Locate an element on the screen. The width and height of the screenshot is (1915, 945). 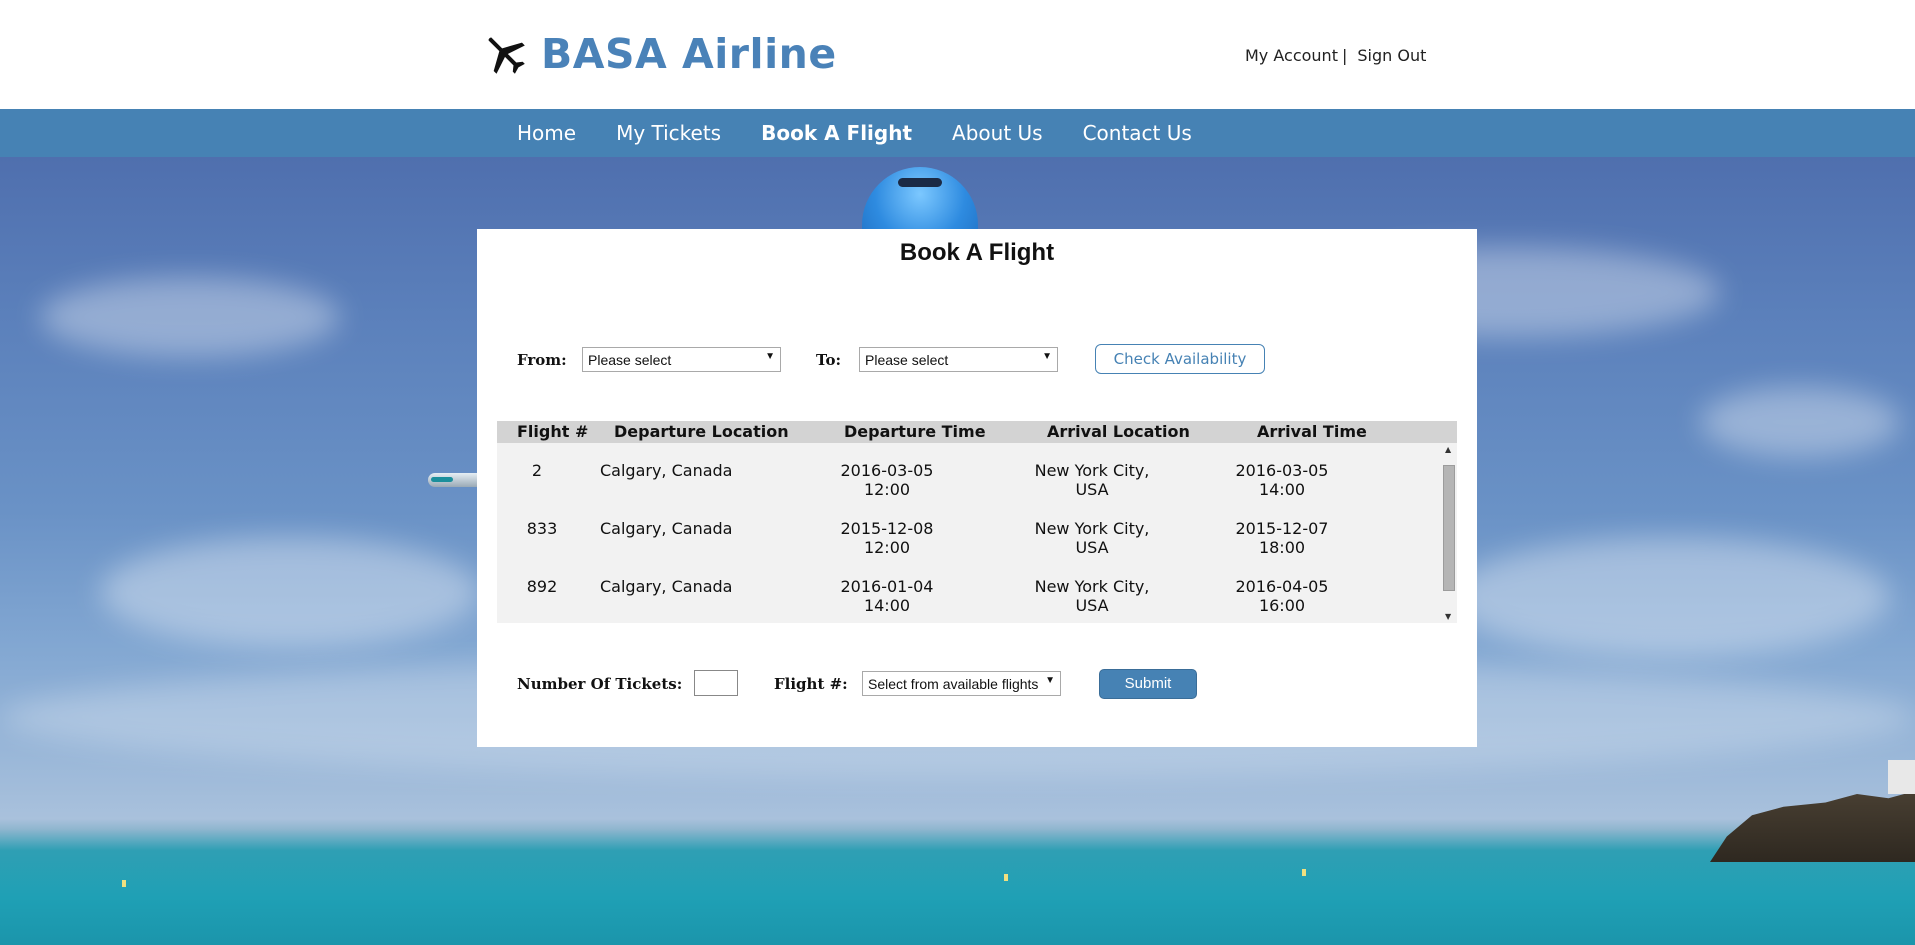
scroll-down-icon: ▼ is located at coordinates (1448, 616).